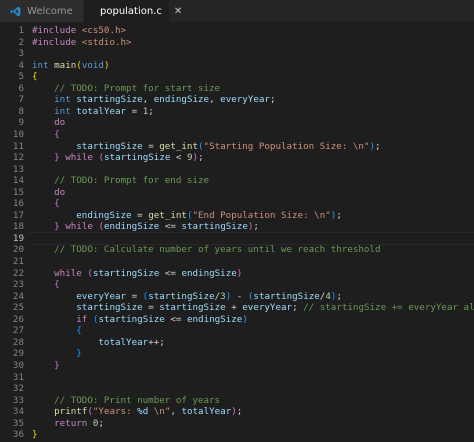 Image resolution: width=474 pixels, height=442 pixels. I want to click on code-token: "Years:, so click(115, 412).